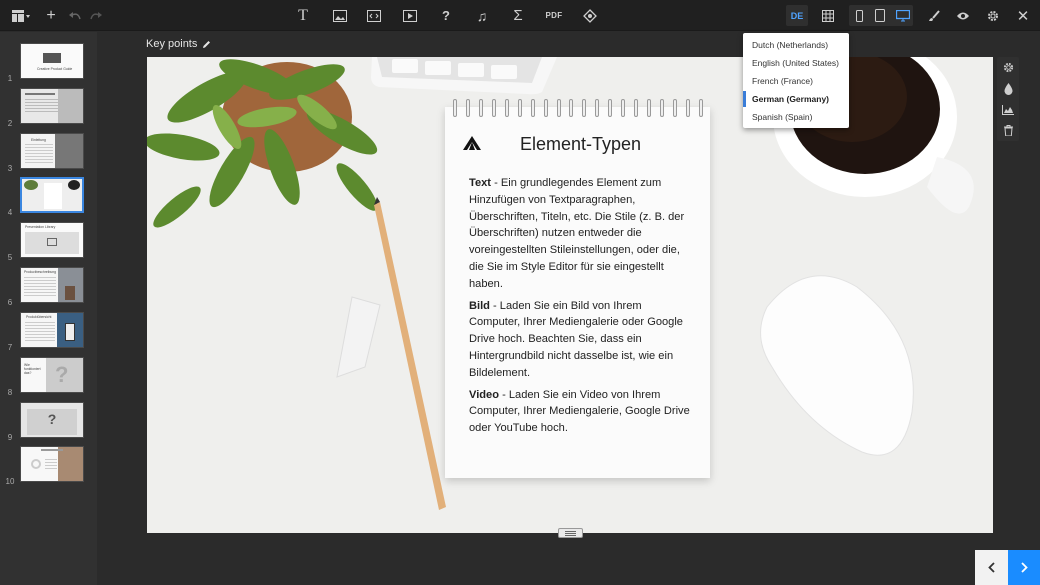  Describe the element at coordinates (52, 419) in the screenshot. I see `thumbnail-caption: ?` at that location.